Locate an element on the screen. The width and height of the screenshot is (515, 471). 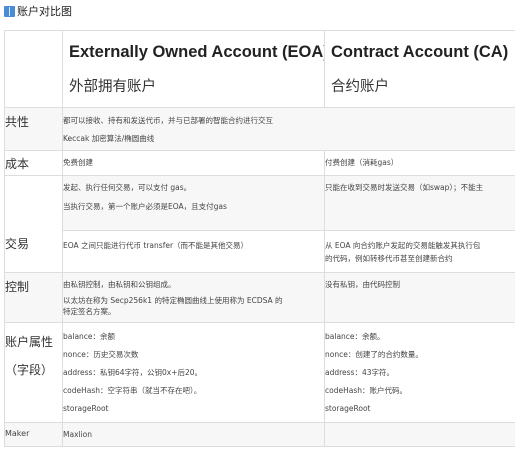
cost-ca-cell: 付费创建（消耗gas） is located at coordinates (419, 163).